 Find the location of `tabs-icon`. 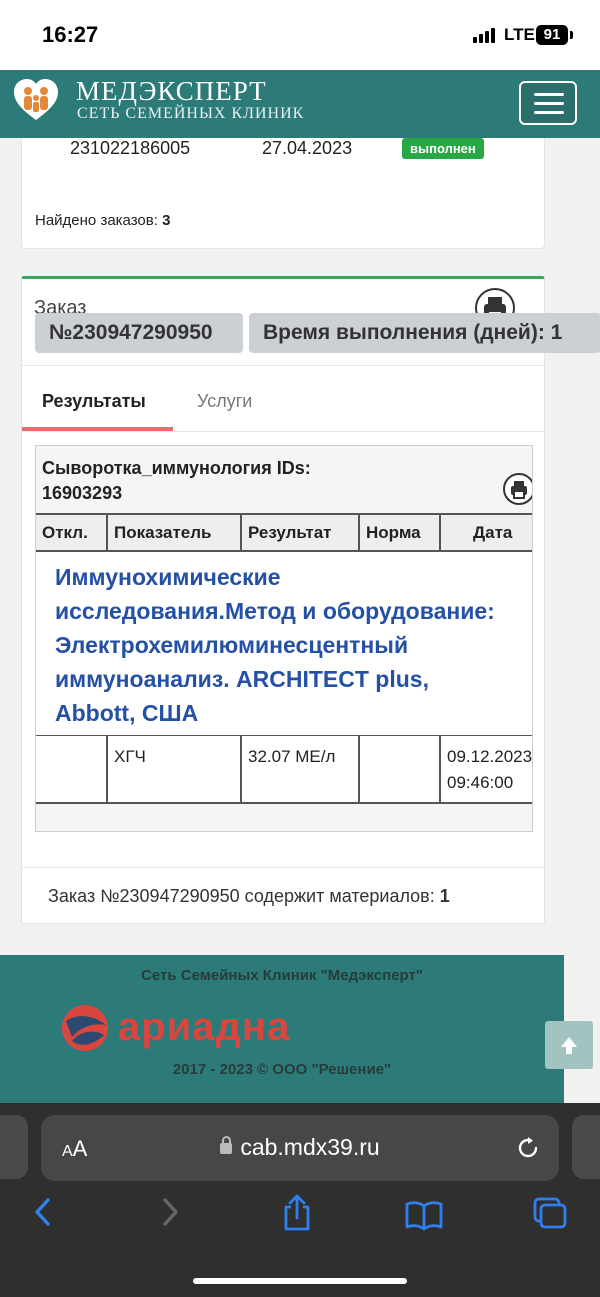

tabs-icon is located at coordinates (550, 1214).